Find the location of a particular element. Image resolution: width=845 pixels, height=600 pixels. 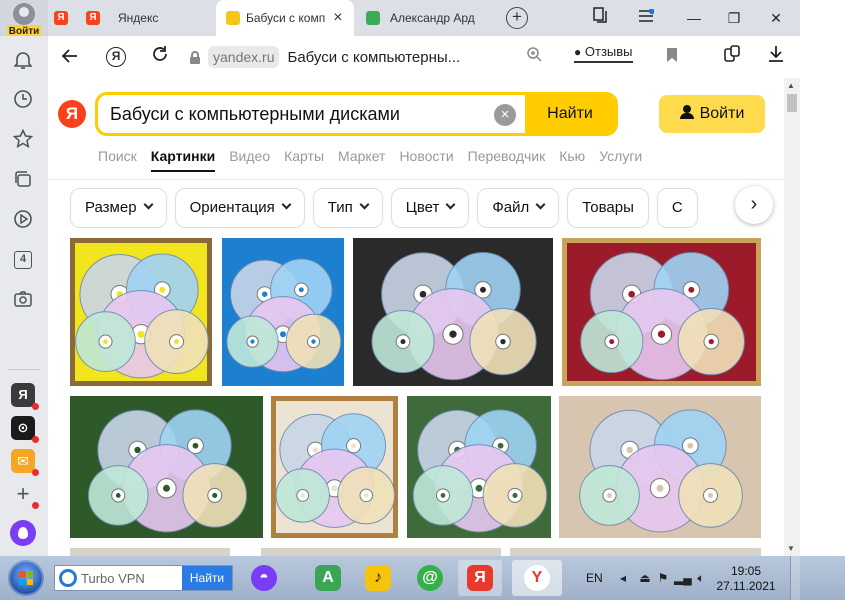

tab-market: Маркет is located at coordinates (361, 156).